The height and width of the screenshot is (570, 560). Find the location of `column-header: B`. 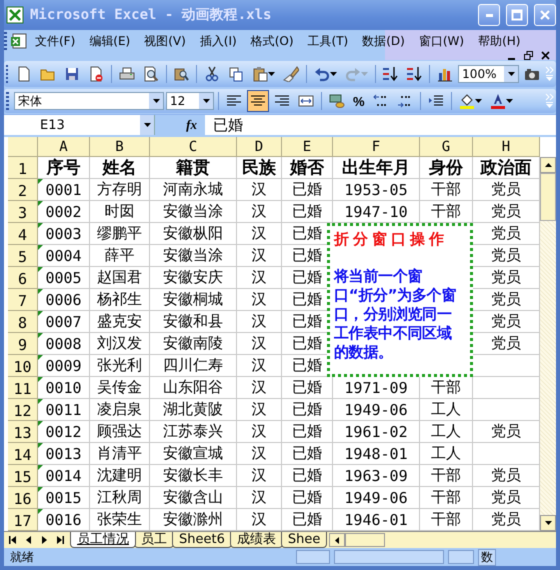

column-header: B is located at coordinates (120, 147).